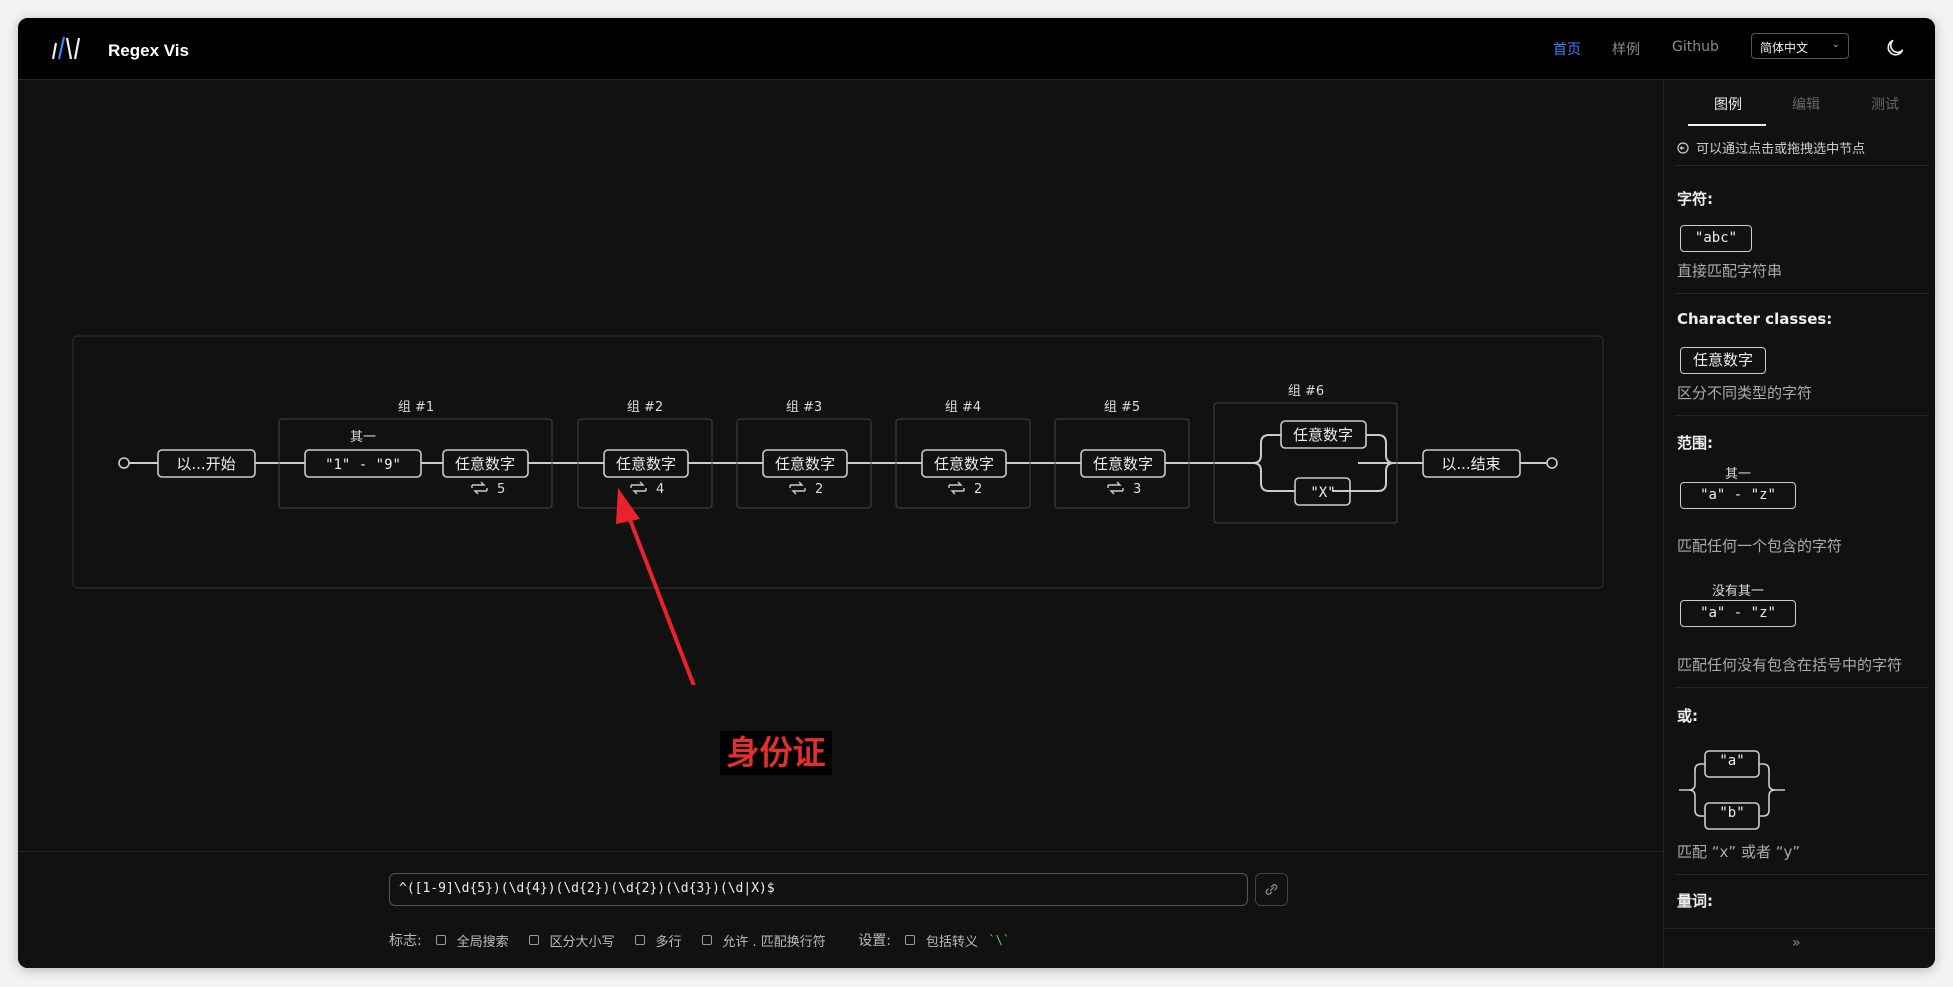 The image size is (1953, 987). Describe the element at coordinates (1738, 613) in the screenshot. I see `legend-range-example-2: "a" - "z"` at that location.